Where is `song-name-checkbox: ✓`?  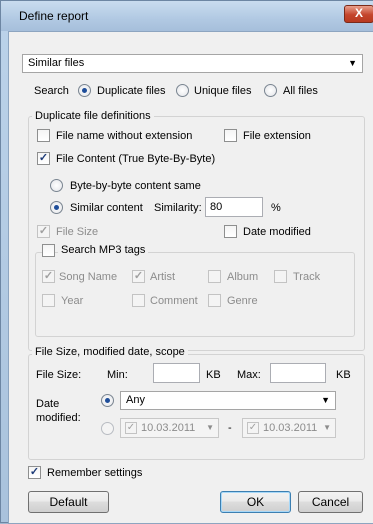
song-name-checkbox: ✓ is located at coordinates (48, 276).